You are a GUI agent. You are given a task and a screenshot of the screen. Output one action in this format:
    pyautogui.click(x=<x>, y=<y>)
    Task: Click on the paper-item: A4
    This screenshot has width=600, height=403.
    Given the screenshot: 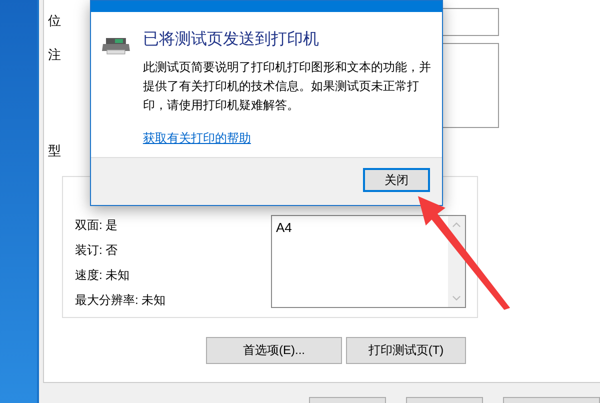 What is the action you would take?
    pyautogui.click(x=284, y=227)
    